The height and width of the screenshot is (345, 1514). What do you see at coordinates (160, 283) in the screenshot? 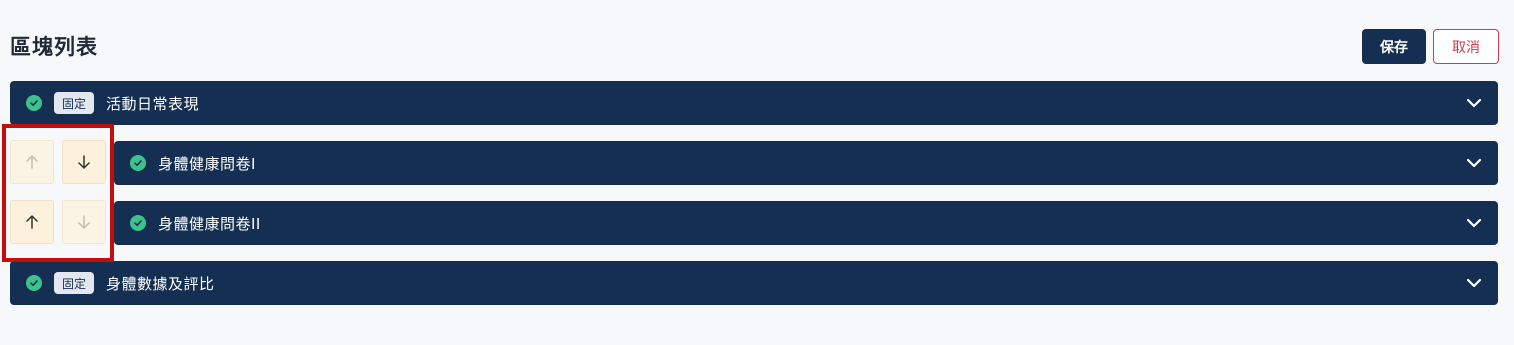
I see `block-title: 身體數據及評比` at bounding box center [160, 283].